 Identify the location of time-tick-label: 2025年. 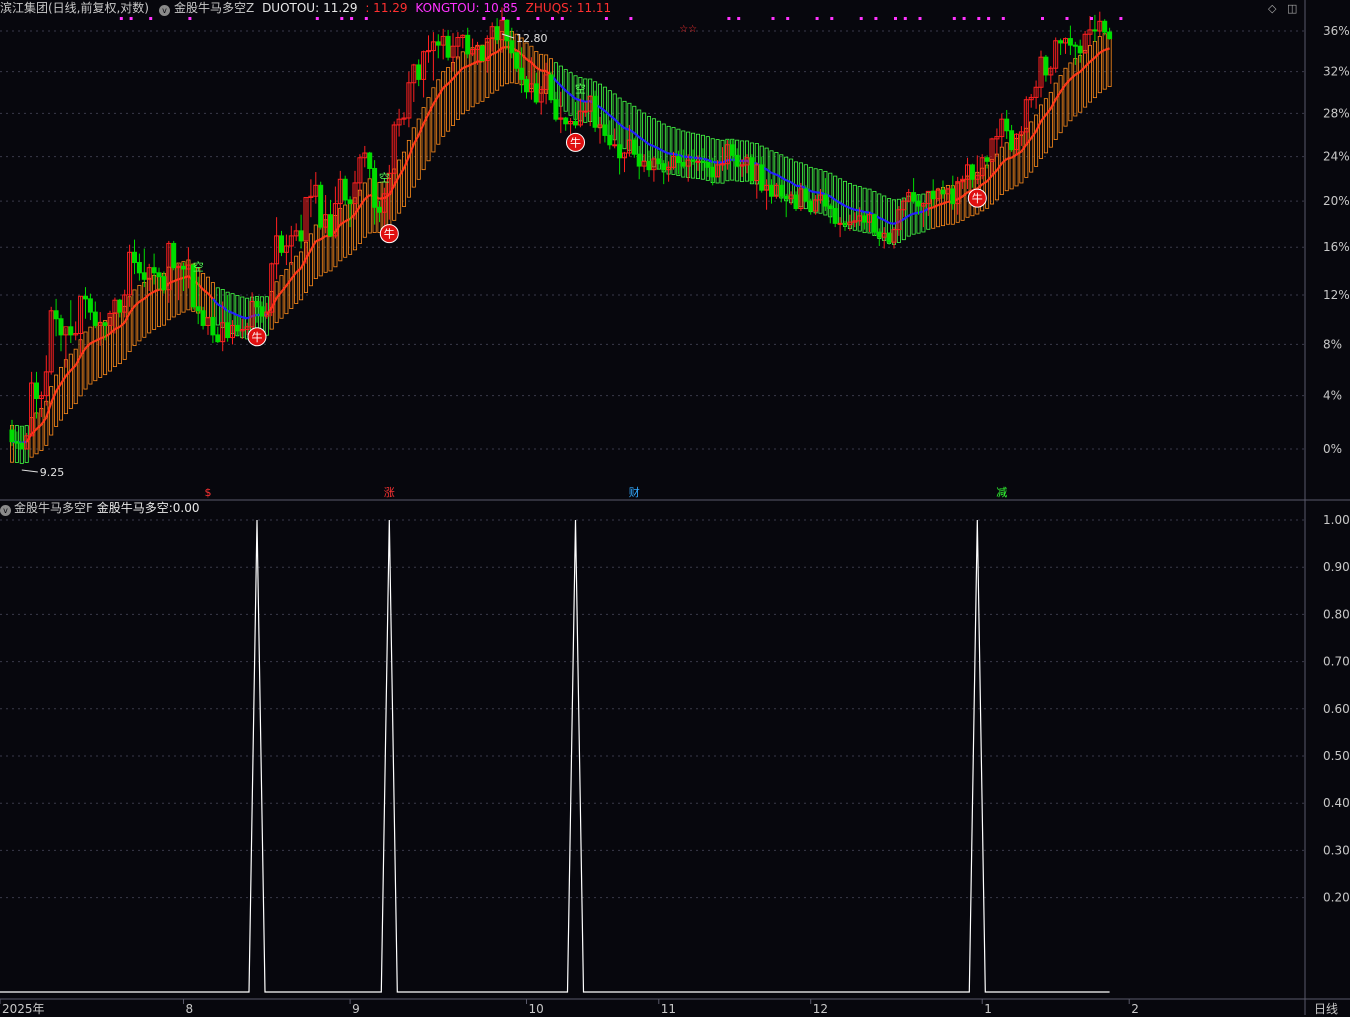
(23, 1008).